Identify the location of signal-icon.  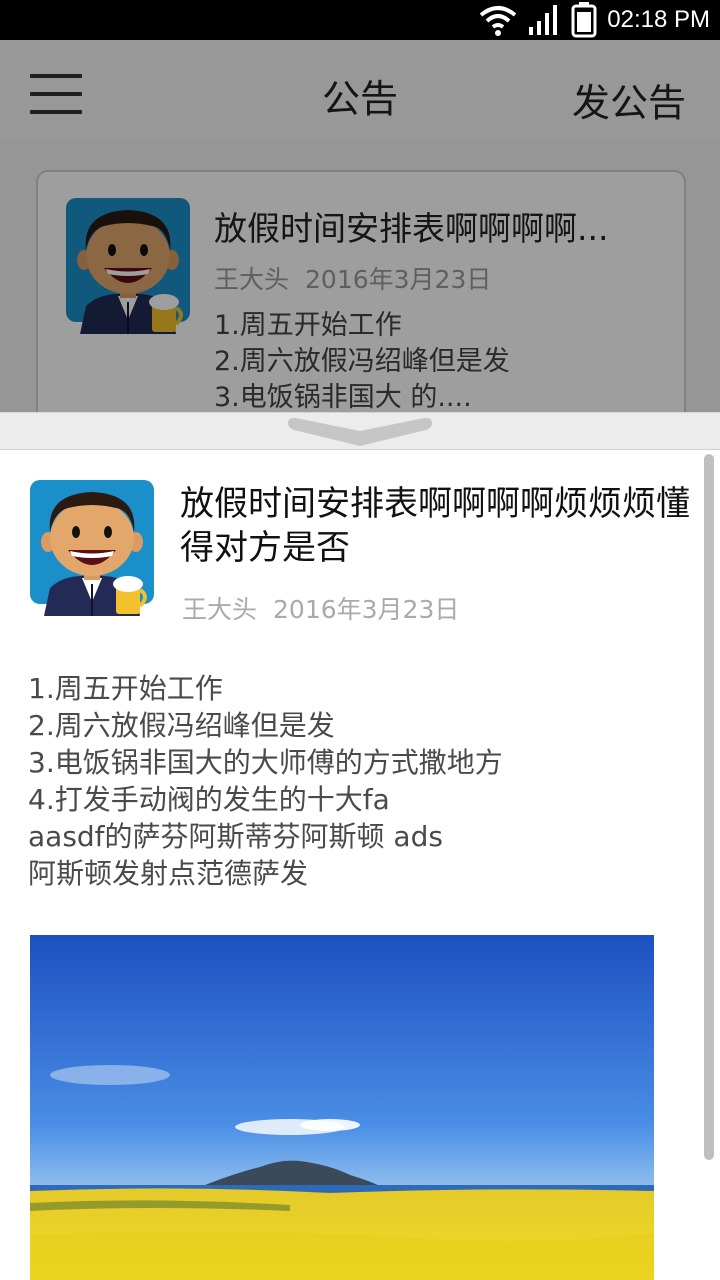
(544, 20).